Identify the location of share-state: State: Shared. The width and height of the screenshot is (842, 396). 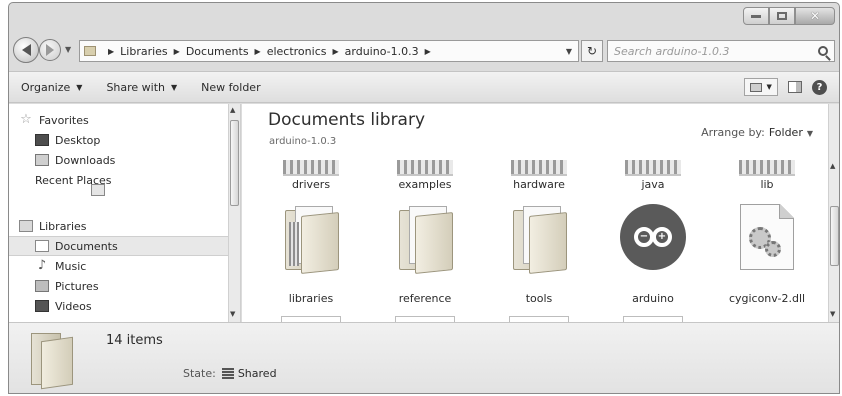
(230, 373).